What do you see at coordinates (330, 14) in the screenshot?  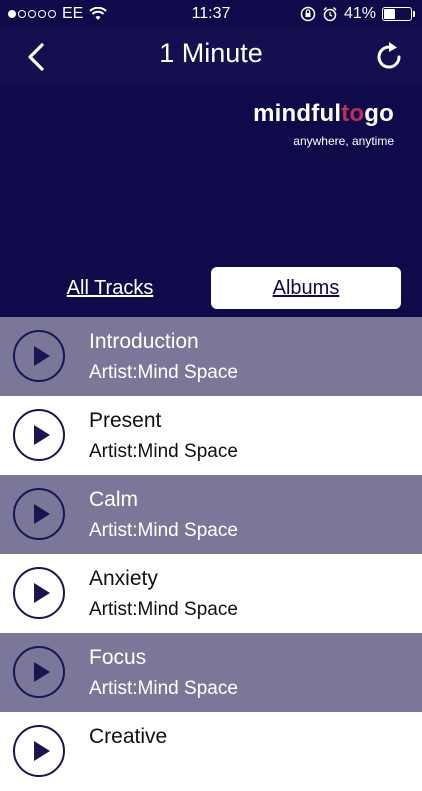 I see `alarm-icon` at bounding box center [330, 14].